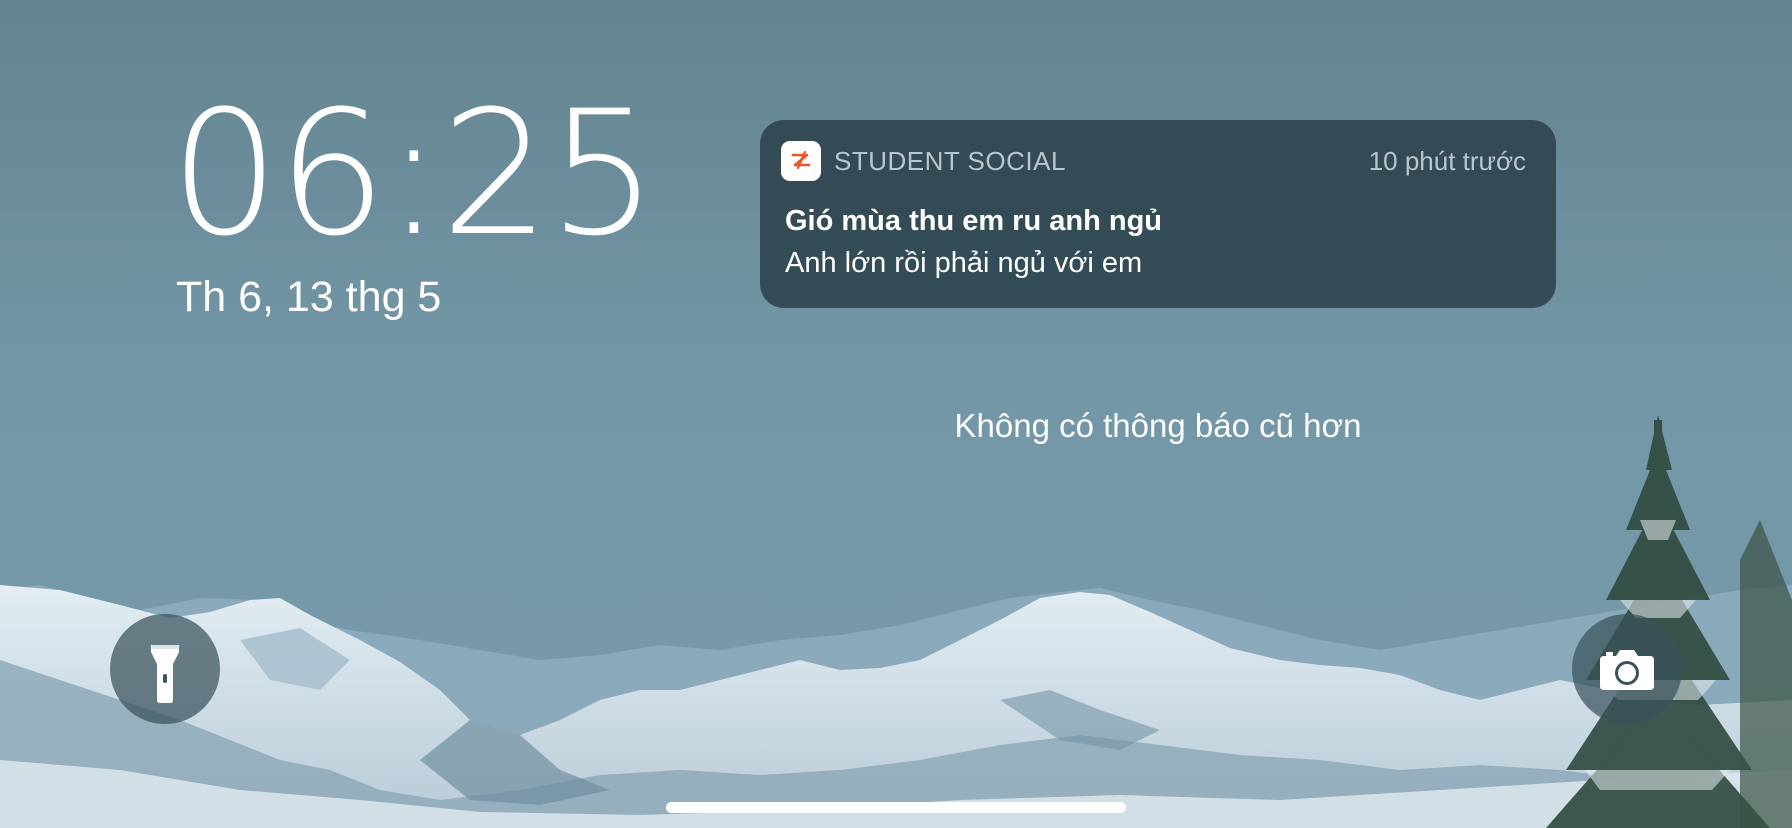  I want to click on student-social-app-icon, so click(801, 161).